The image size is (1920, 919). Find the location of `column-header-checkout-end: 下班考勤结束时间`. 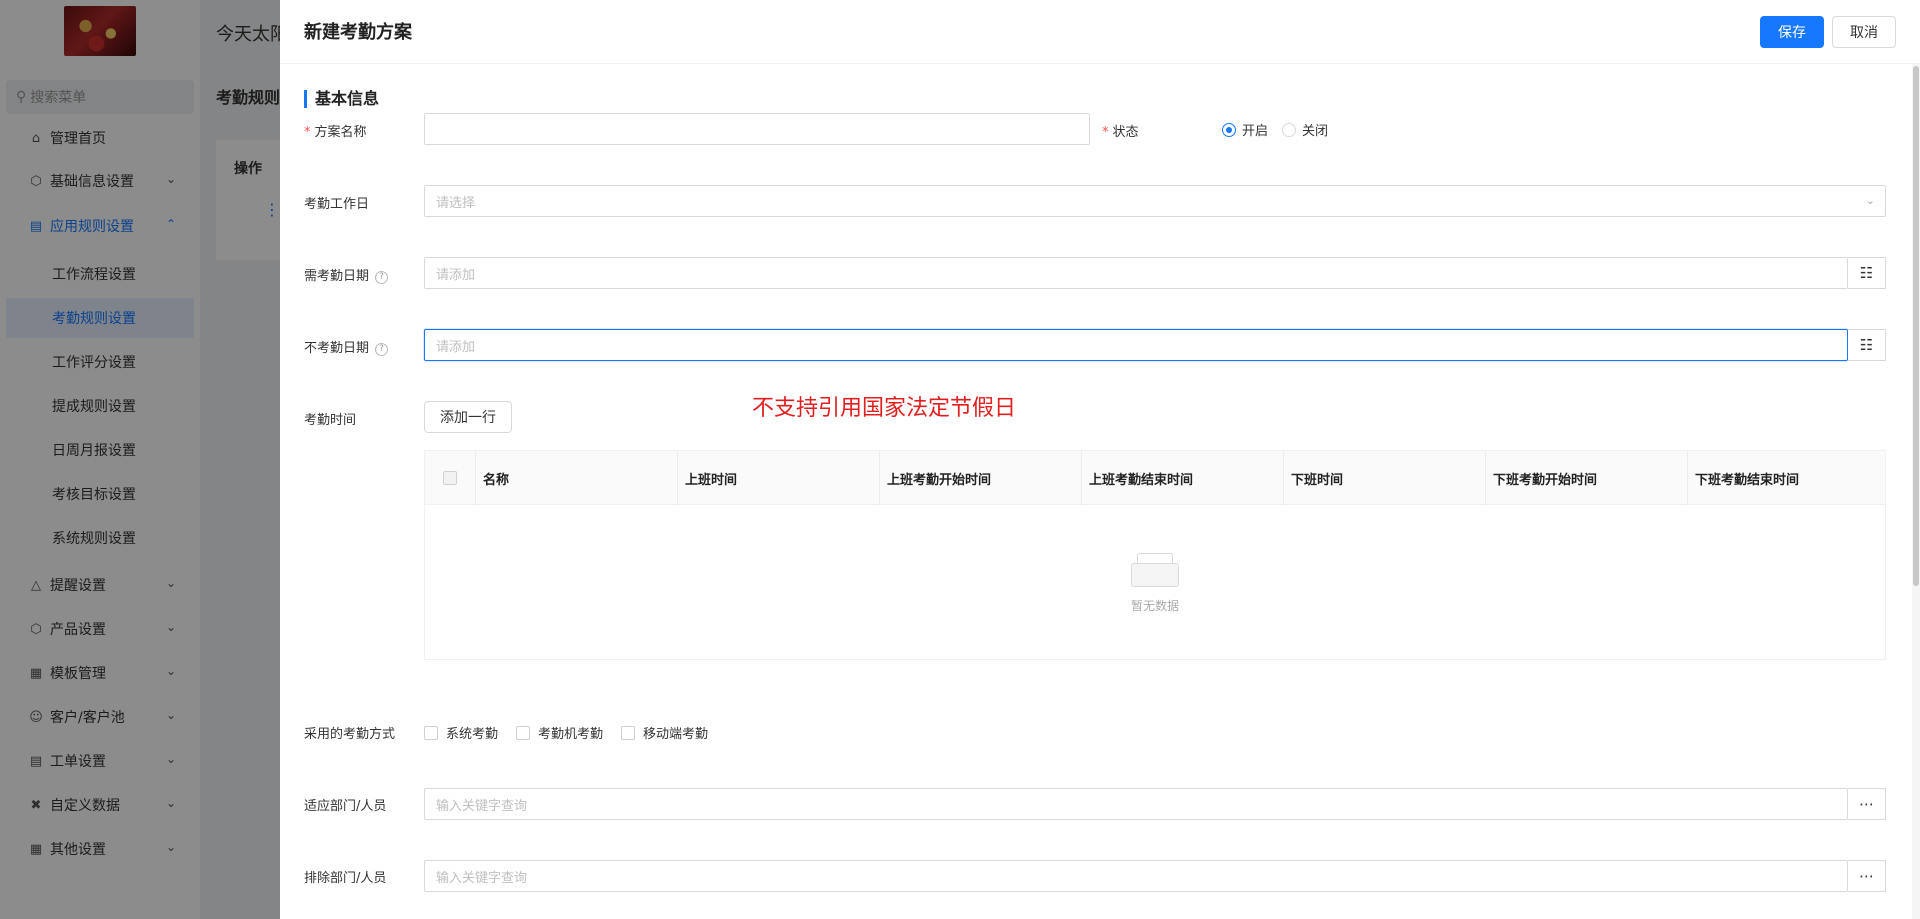

column-header-checkout-end: 下班考勤结束时间 is located at coordinates (1747, 480).